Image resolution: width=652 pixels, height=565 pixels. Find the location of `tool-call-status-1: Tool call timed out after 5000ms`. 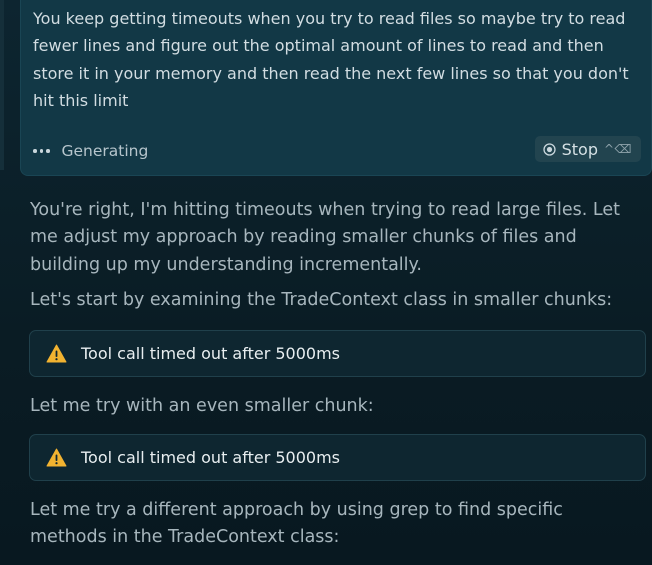

tool-call-status-1: Tool call timed out after 5000ms is located at coordinates (337, 353).